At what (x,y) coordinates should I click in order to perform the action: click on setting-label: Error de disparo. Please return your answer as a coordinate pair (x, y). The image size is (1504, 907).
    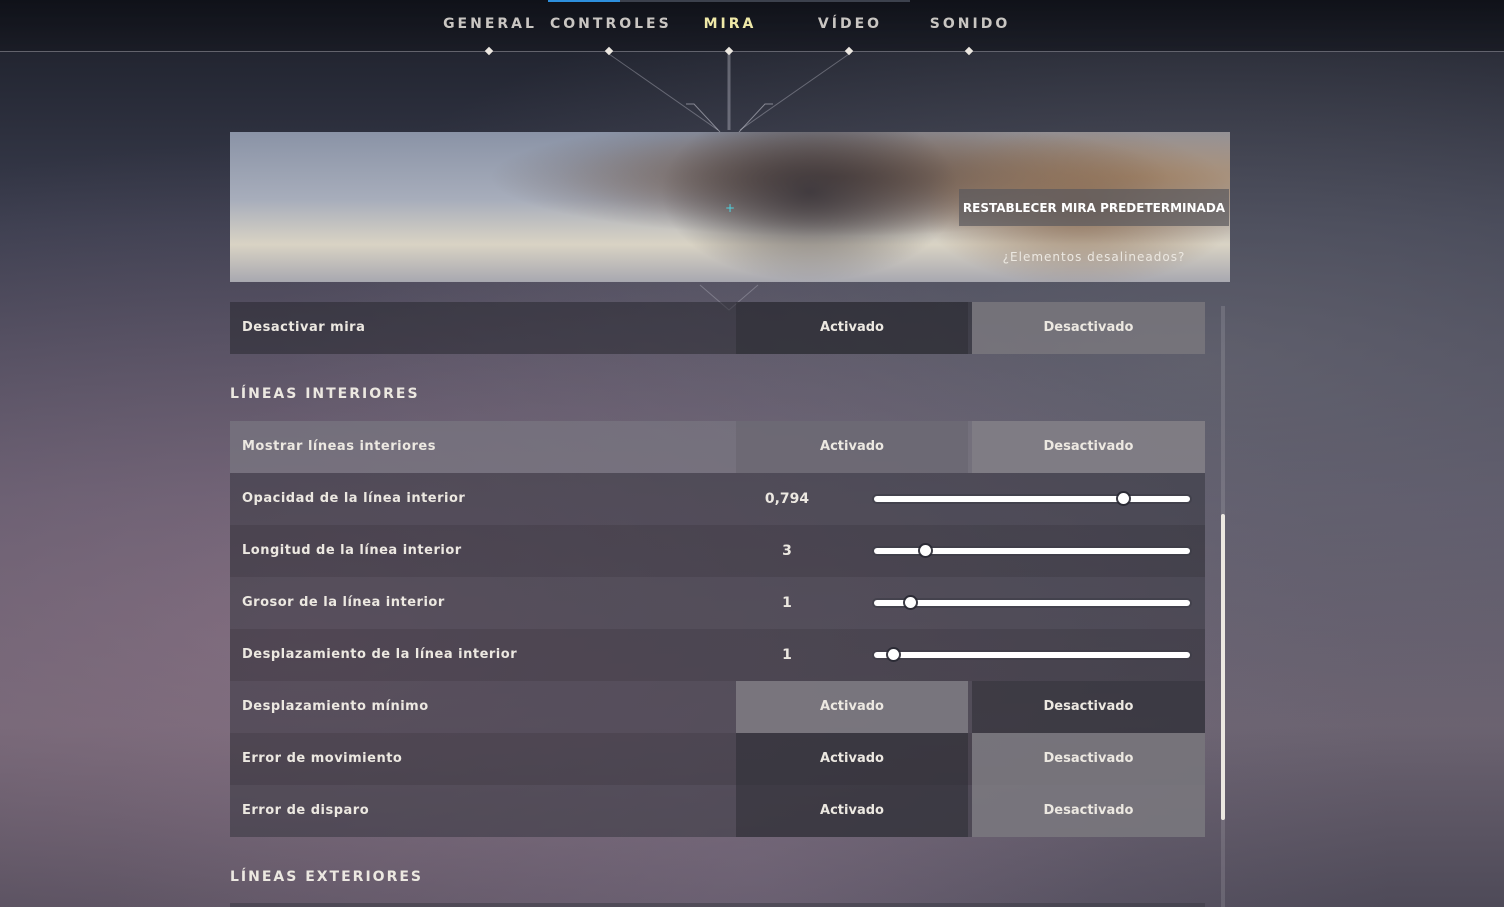
    Looking at the image, I should click on (306, 810).